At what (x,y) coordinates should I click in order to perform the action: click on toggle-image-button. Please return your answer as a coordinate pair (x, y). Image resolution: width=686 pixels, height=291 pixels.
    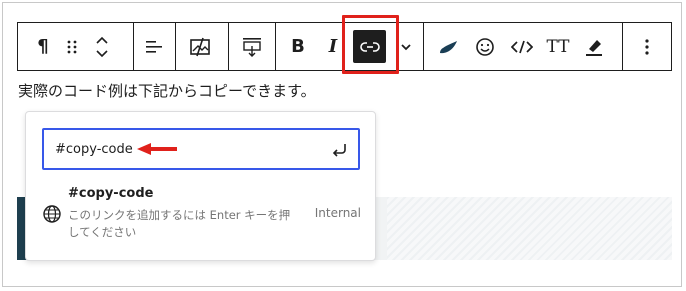
    Looking at the image, I should click on (200, 46).